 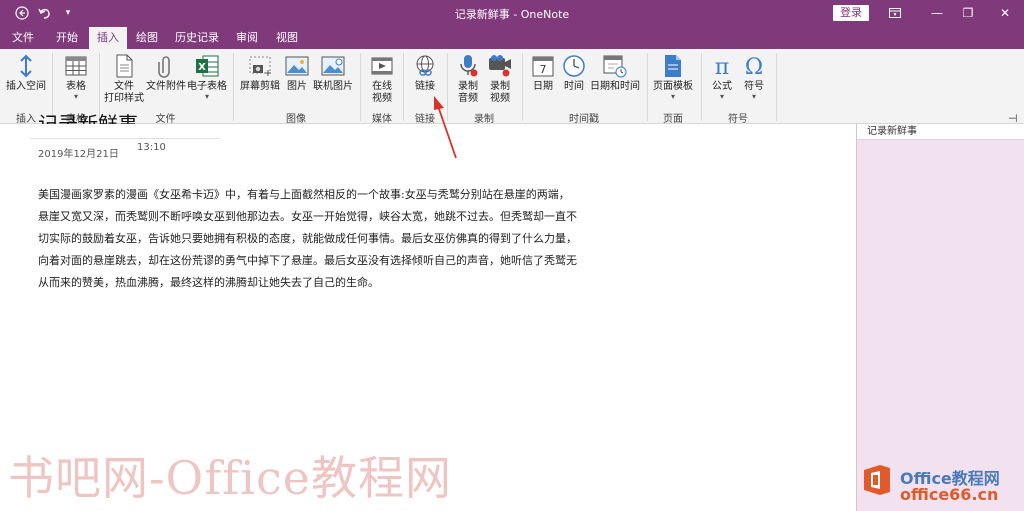 What do you see at coordinates (877, 480) in the screenshot?
I see `office-logo-icon` at bounding box center [877, 480].